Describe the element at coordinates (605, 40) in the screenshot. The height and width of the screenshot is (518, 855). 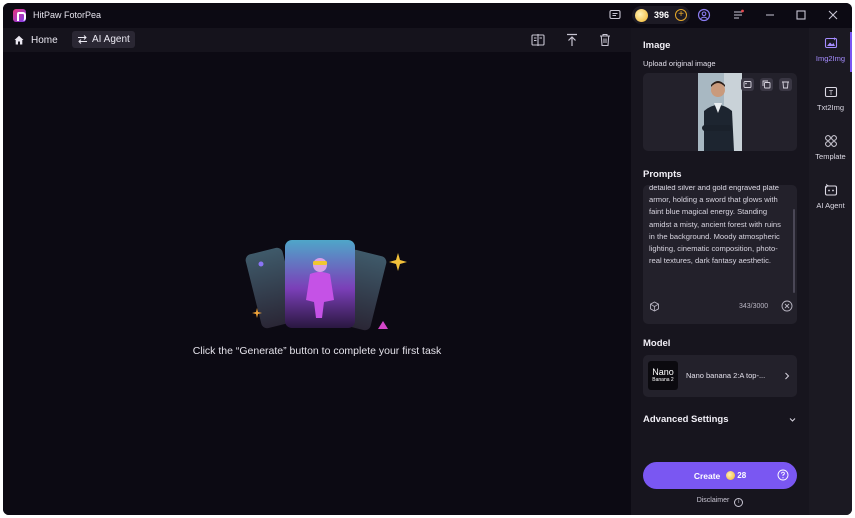
I see `delete-icon` at that location.